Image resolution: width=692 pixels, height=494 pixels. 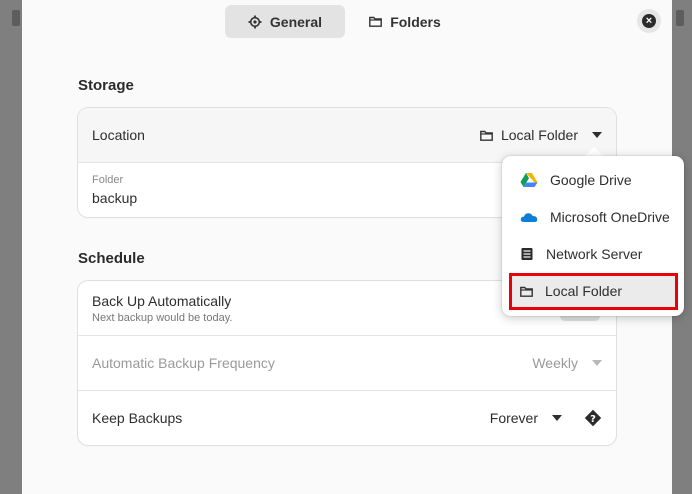 I want to click on keep-backups-dropdown: Forever ?, so click(x=546, y=418).